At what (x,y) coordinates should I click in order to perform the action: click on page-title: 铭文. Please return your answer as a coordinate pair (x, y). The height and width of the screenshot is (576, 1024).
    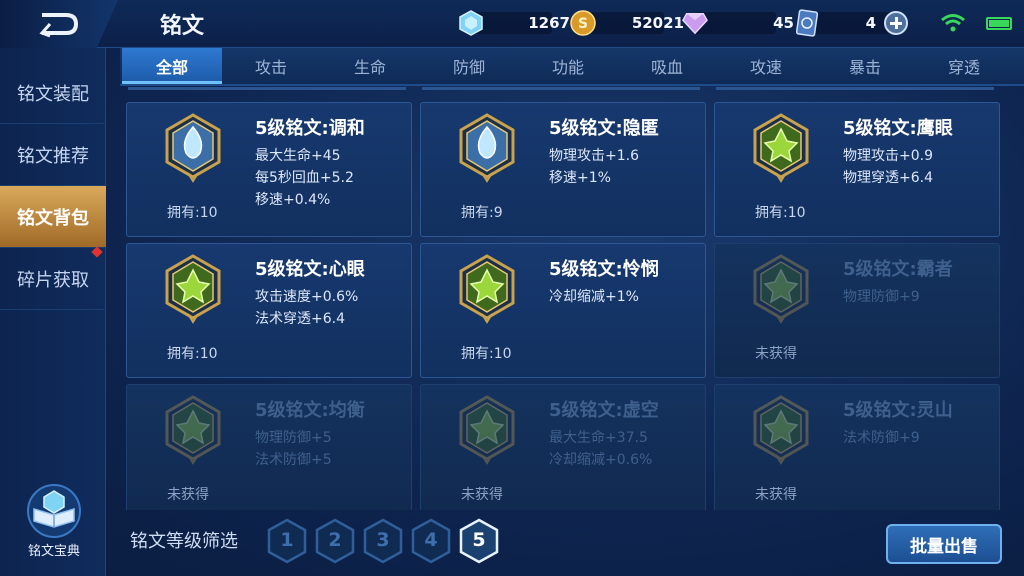
    Looking at the image, I should click on (182, 26).